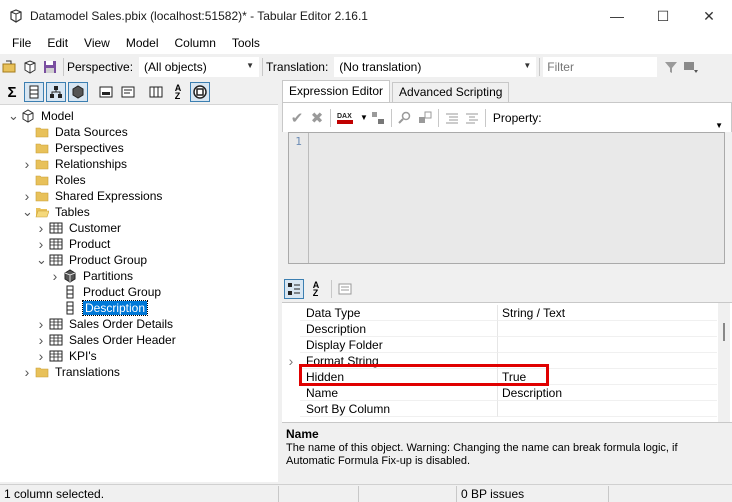  Describe the element at coordinates (156, 92) in the screenshot. I see `display-folders-icon` at that location.